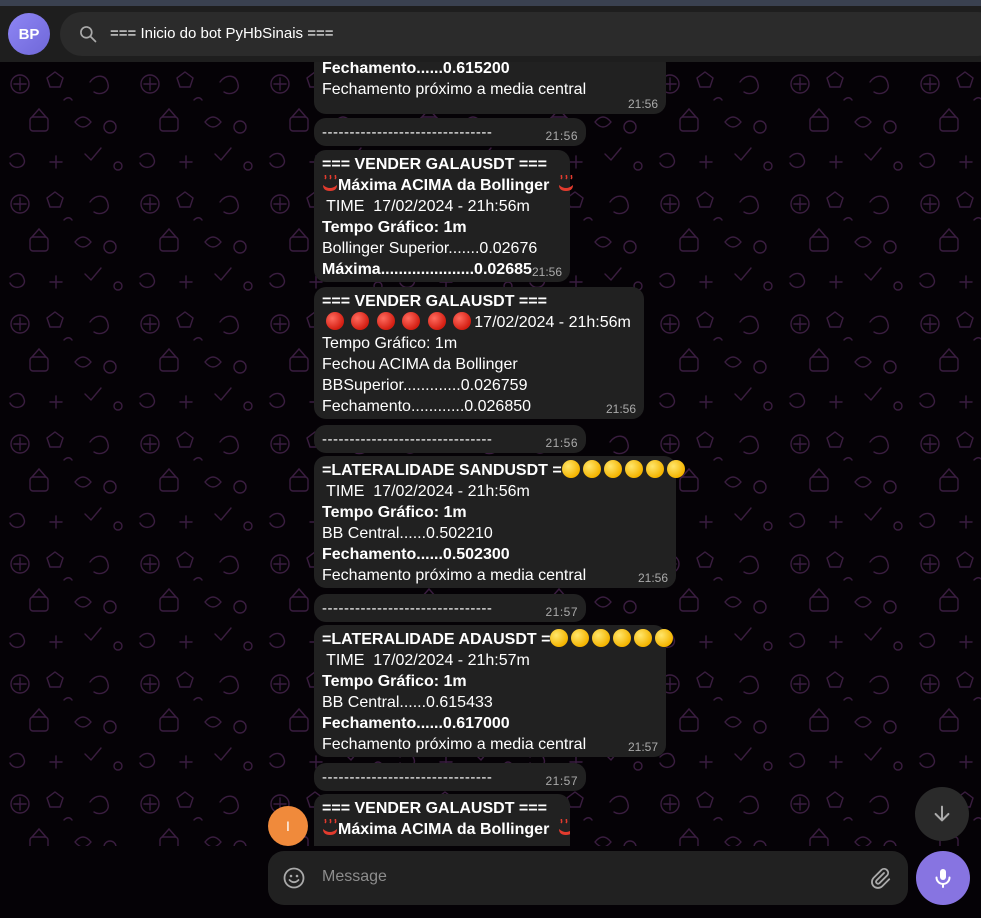 This screenshot has height=918, width=981. I want to click on message-text: =LATERALIDADE ADAUSDT =, so click(436, 639).